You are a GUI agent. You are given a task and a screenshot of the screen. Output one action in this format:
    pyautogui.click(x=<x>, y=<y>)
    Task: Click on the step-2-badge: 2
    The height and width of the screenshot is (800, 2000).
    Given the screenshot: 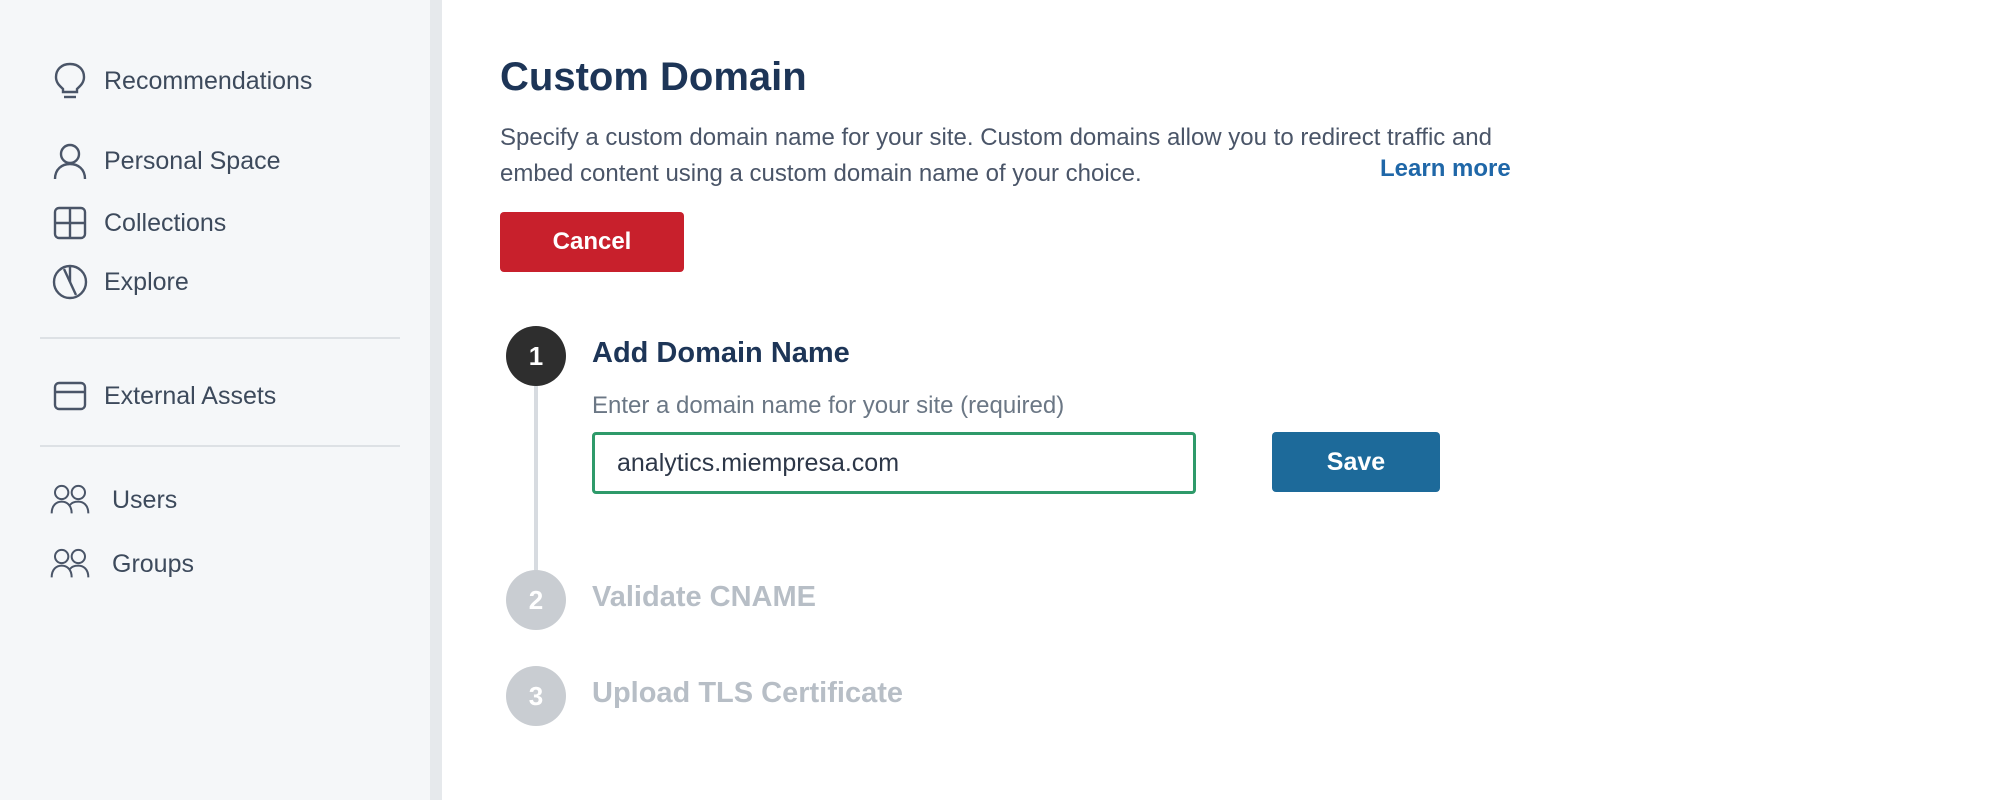 What is the action you would take?
    pyautogui.click(x=536, y=600)
    